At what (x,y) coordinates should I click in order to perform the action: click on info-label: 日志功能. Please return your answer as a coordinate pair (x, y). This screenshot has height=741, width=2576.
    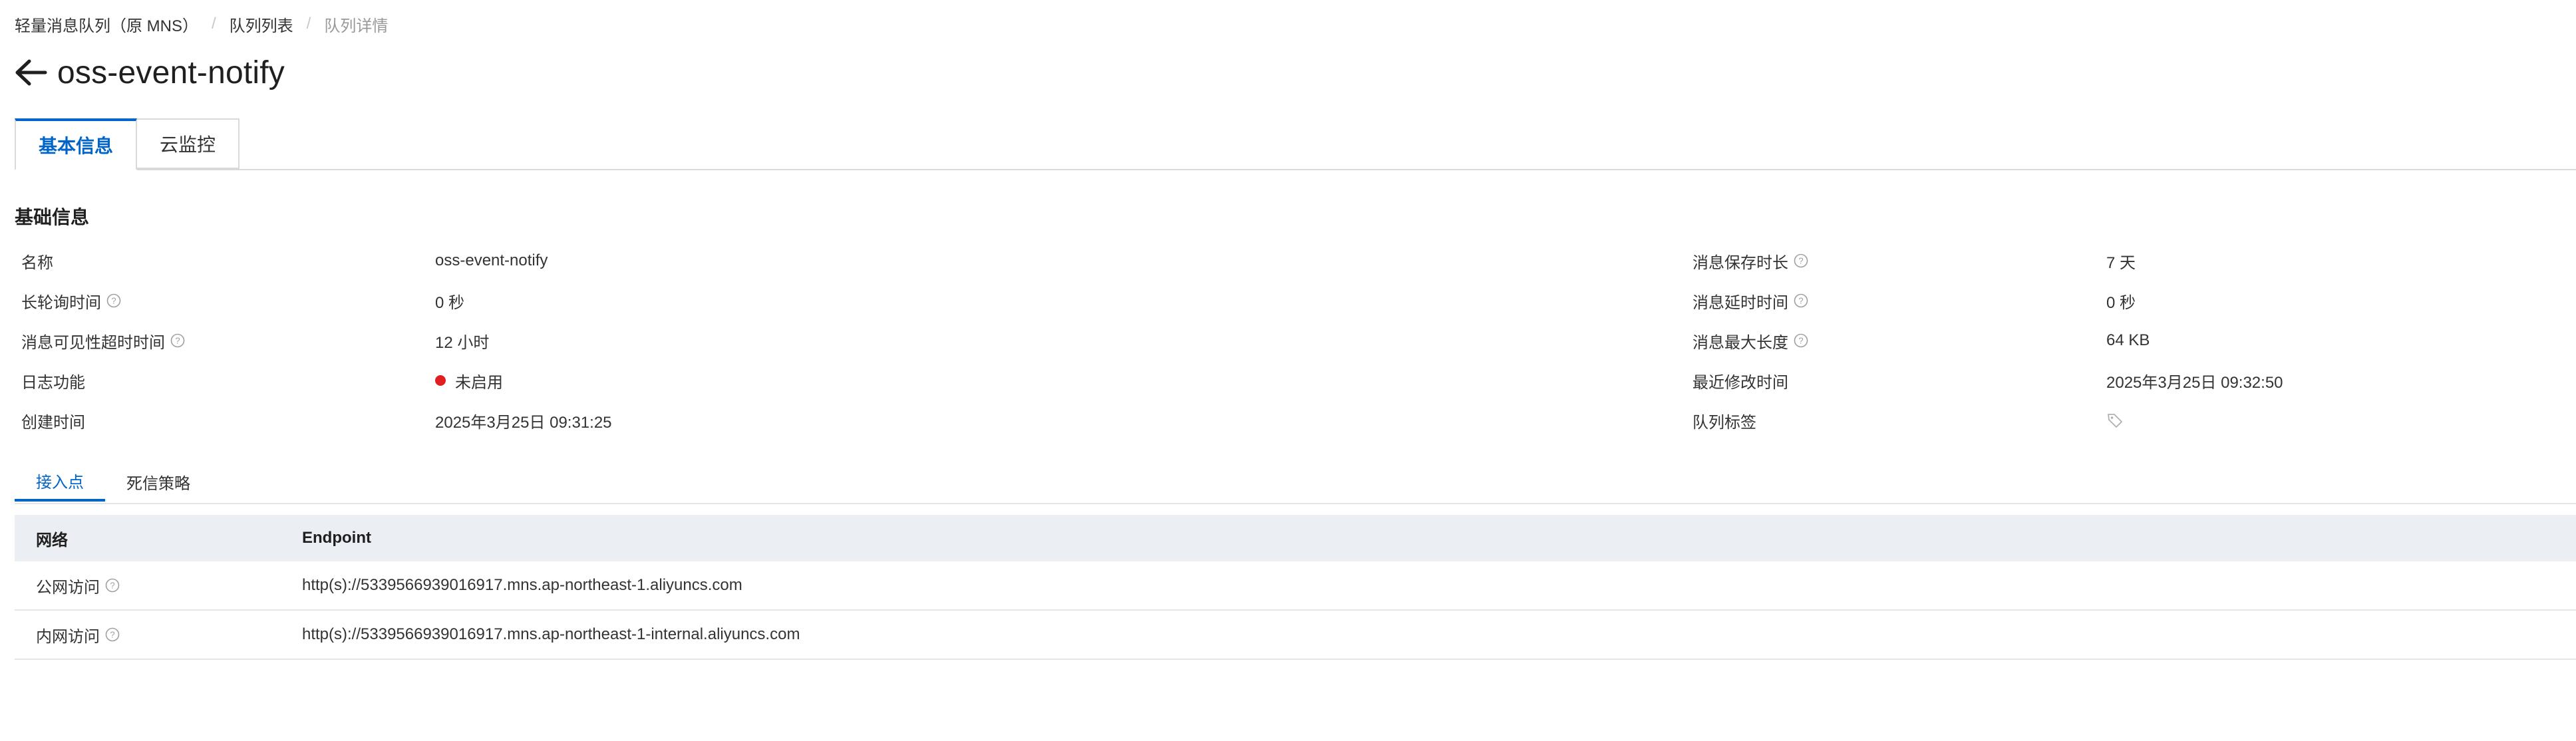
    Looking at the image, I should click on (53, 380).